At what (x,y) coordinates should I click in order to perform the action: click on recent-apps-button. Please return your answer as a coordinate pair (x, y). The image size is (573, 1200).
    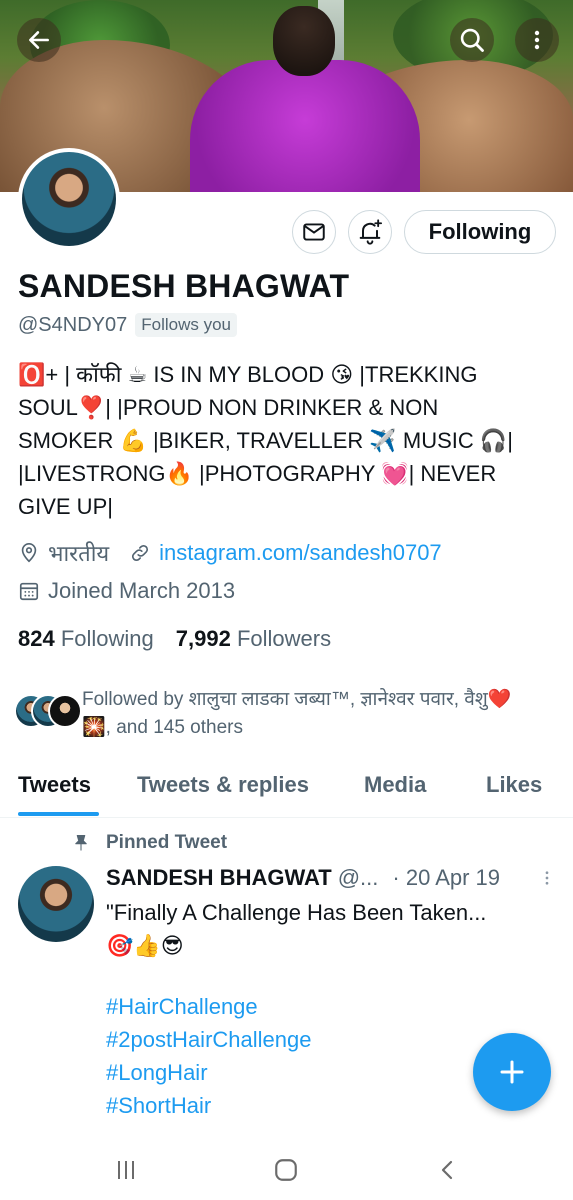
    Looking at the image, I should click on (126, 1170).